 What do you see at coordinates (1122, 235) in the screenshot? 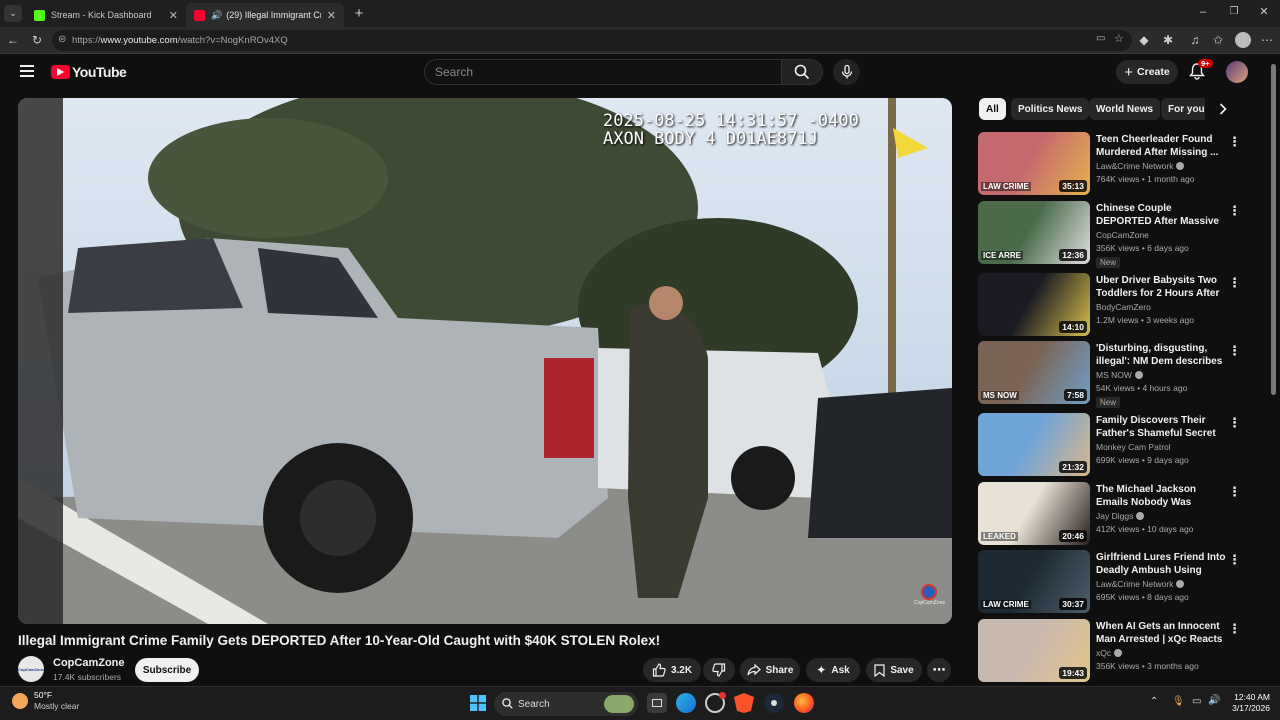
I see `recommendation-channel: CopCamZone` at bounding box center [1122, 235].